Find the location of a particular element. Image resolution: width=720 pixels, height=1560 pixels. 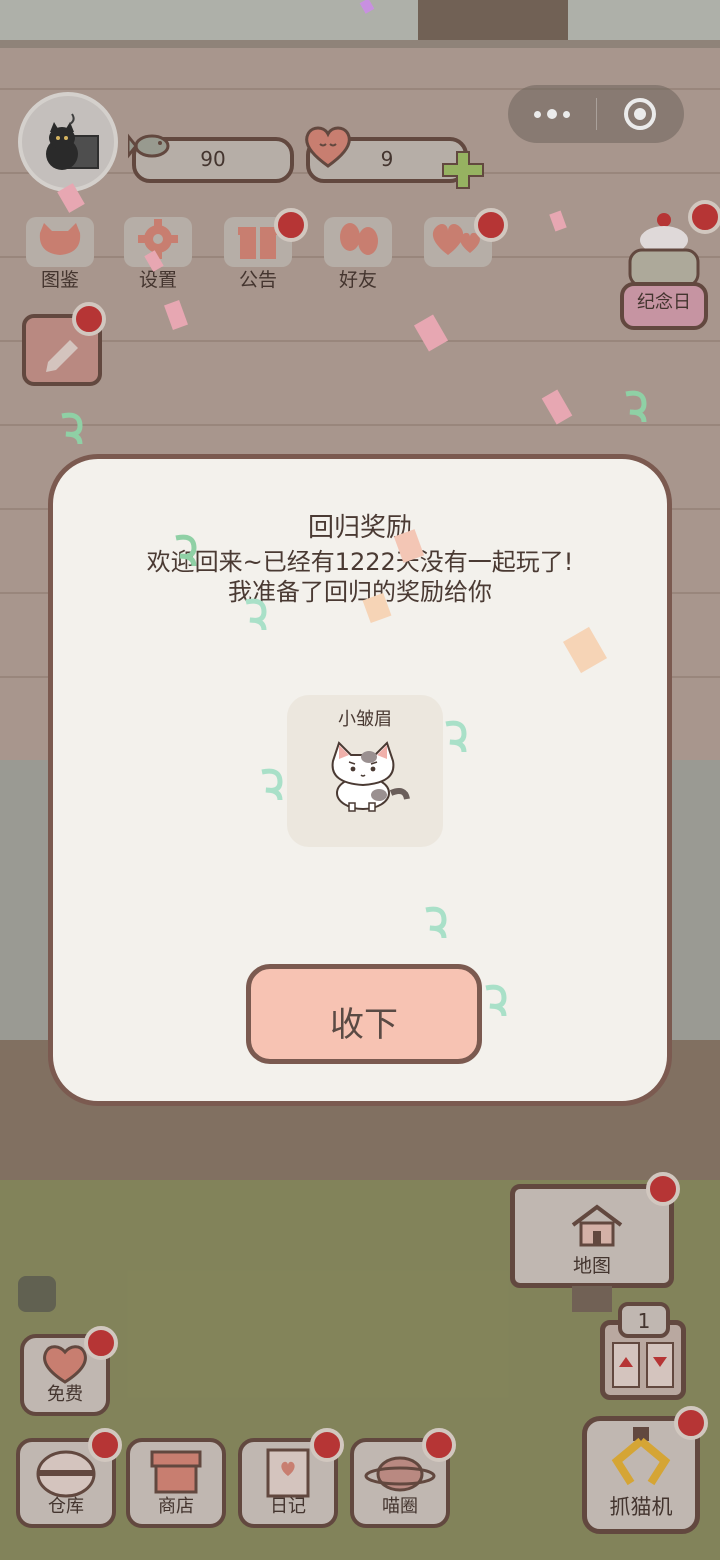

accept-label: 收下 is located at coordinates (364, 1025).